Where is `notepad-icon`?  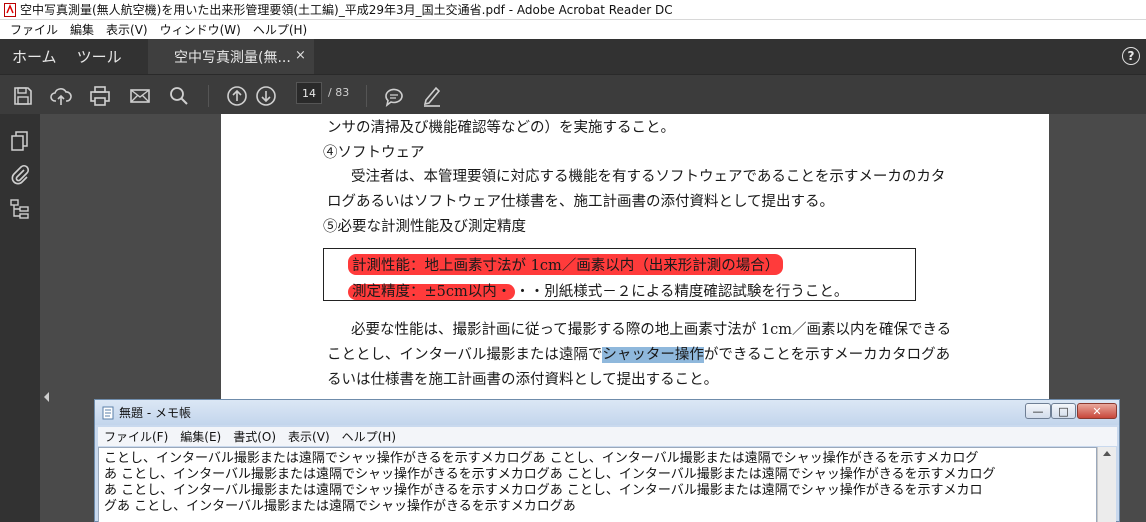
notepad-icon is located at coordinates (108, 413).